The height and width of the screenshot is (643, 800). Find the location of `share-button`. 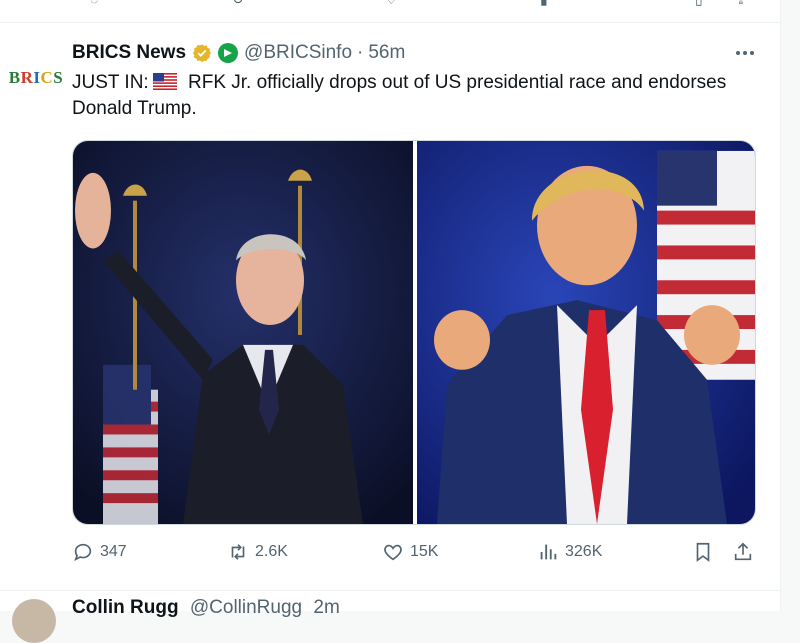

share-button is located at coordinates (746, 552).